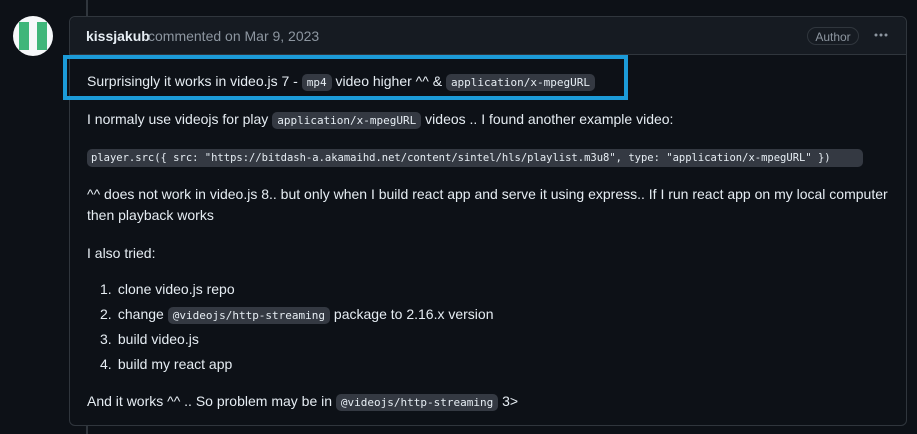 Image resolution: width=917 pixels, height=434 pixels. What do you see at coordinates (142, 314) in the screenshot?
I see `list-item-text: change` at bounding box center [142, 314].